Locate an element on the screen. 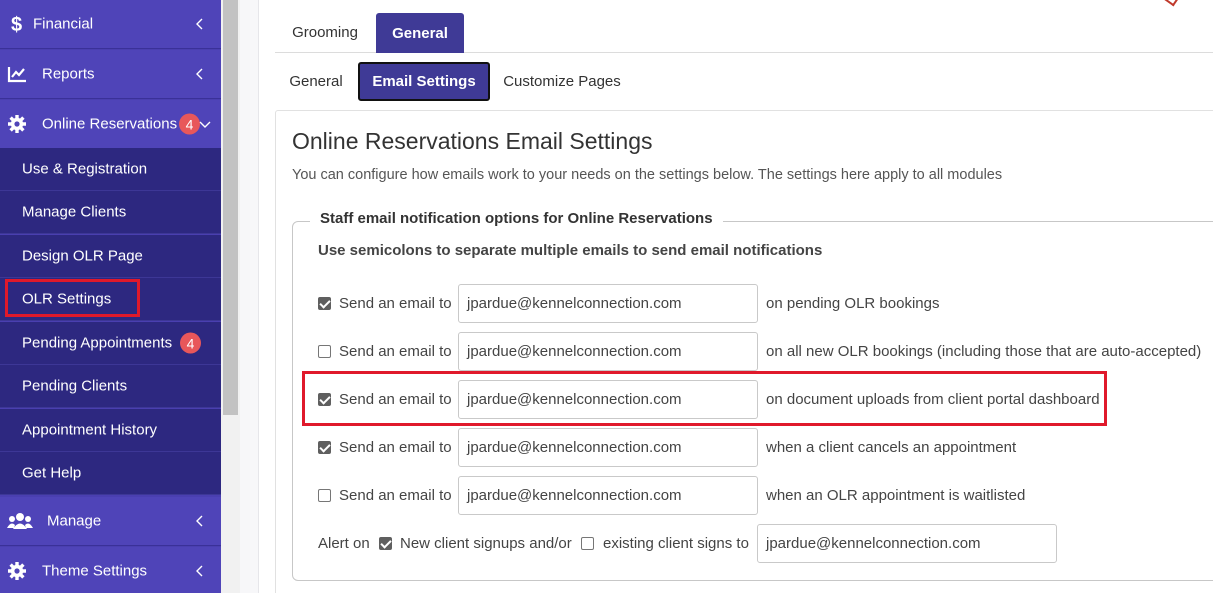 The height and width of the screenshot is (593, 1213). existing-client-label: existing client signs to is located at coordinates (676, 543).